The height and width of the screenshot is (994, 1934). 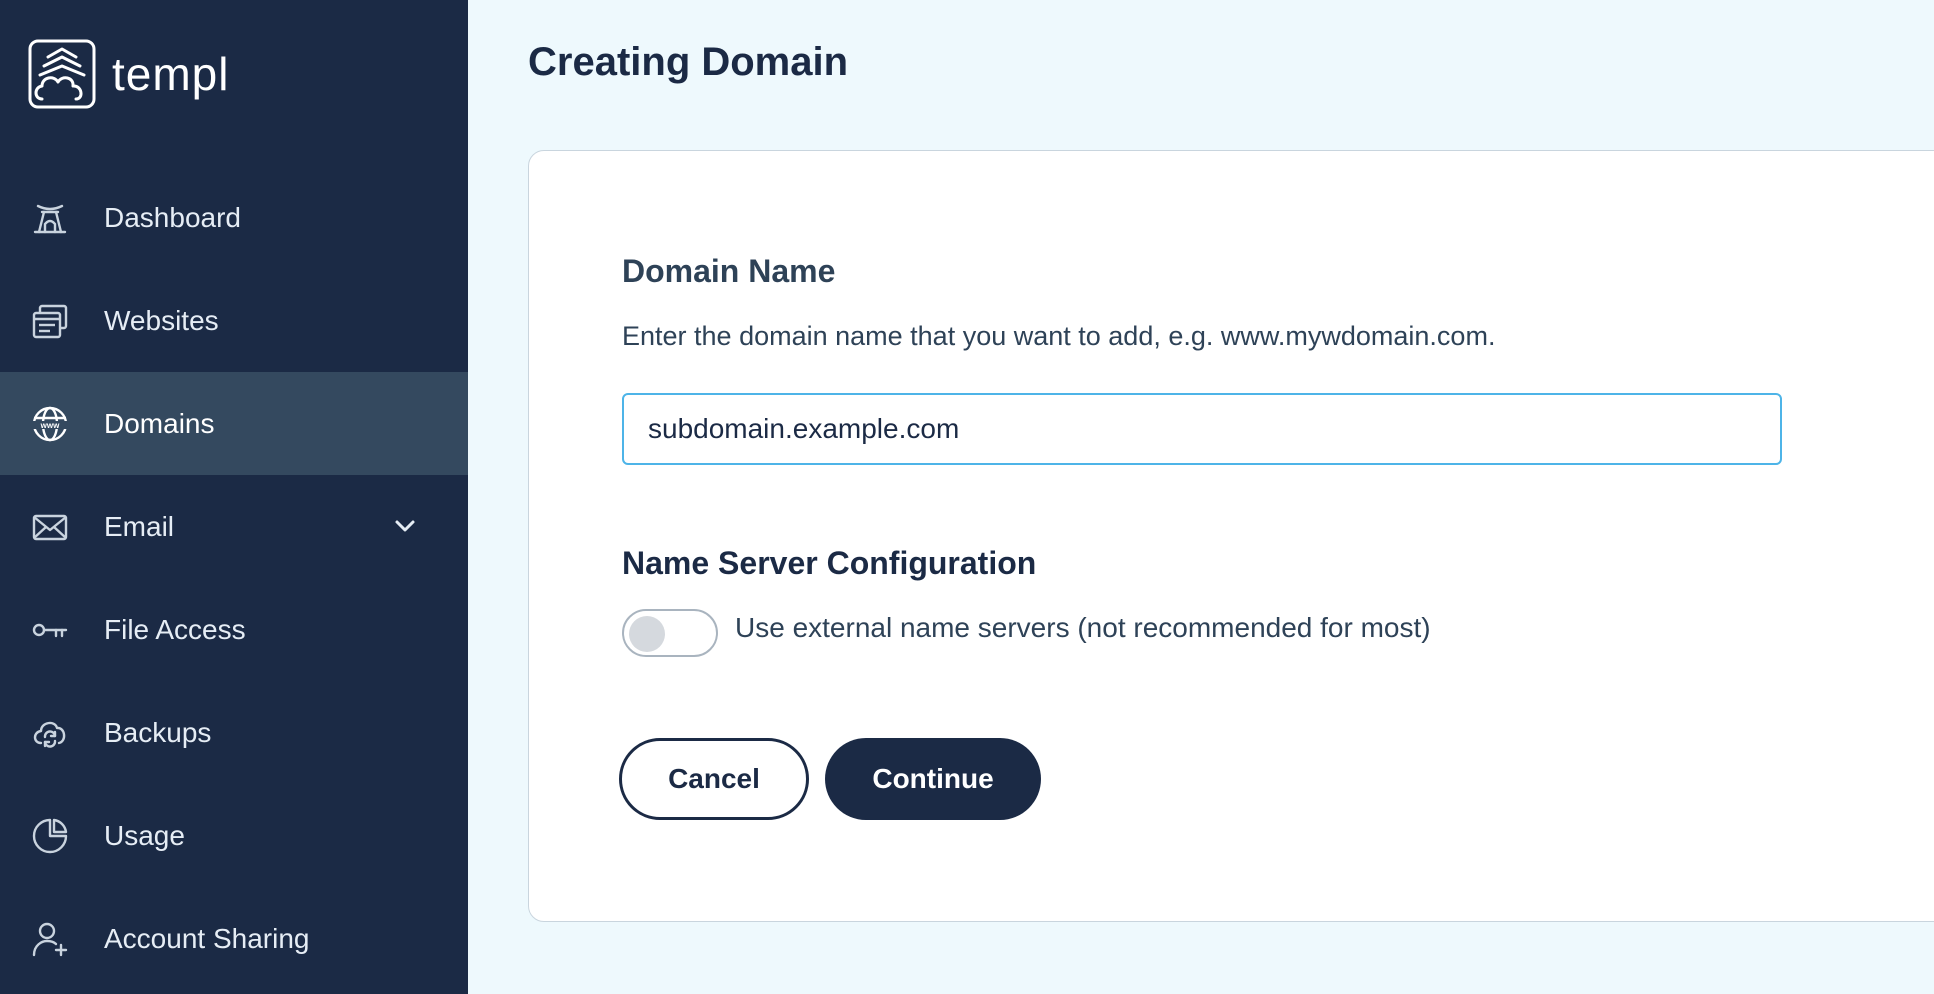 I want to click on brand-logo: templ, so click(x=128, y=74).